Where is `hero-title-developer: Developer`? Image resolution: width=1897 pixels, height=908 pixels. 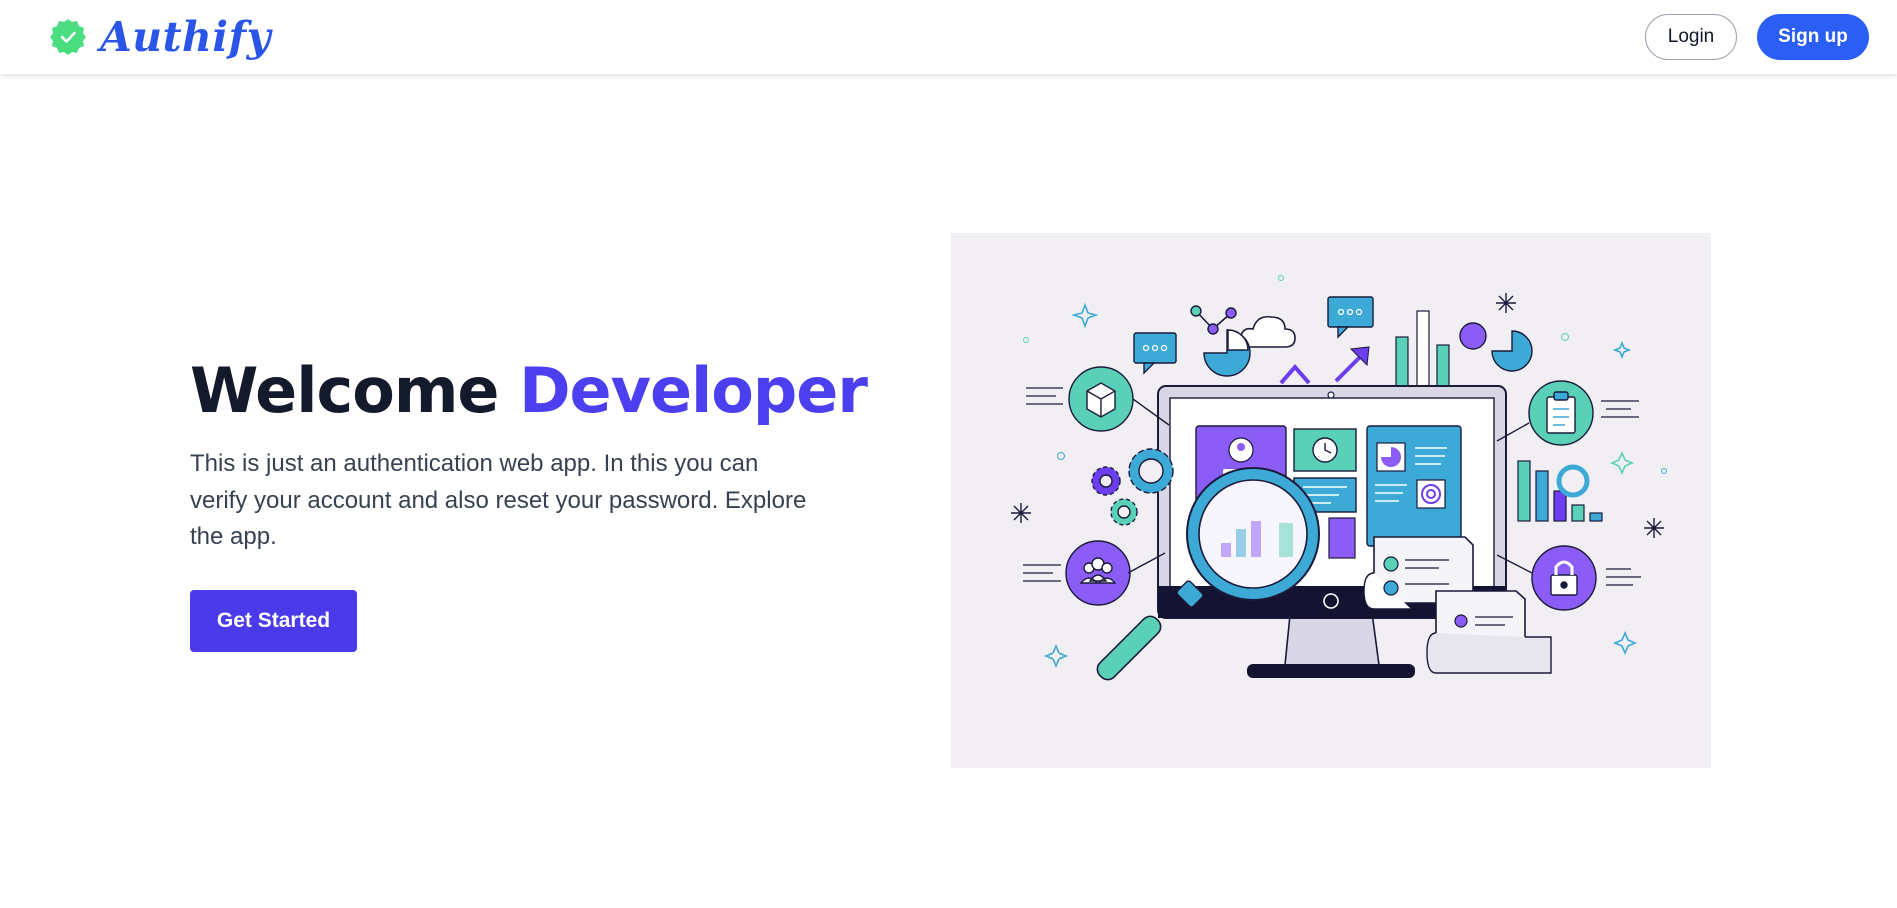 hero-title-developer: Developer is located at coordinates (693, 390).